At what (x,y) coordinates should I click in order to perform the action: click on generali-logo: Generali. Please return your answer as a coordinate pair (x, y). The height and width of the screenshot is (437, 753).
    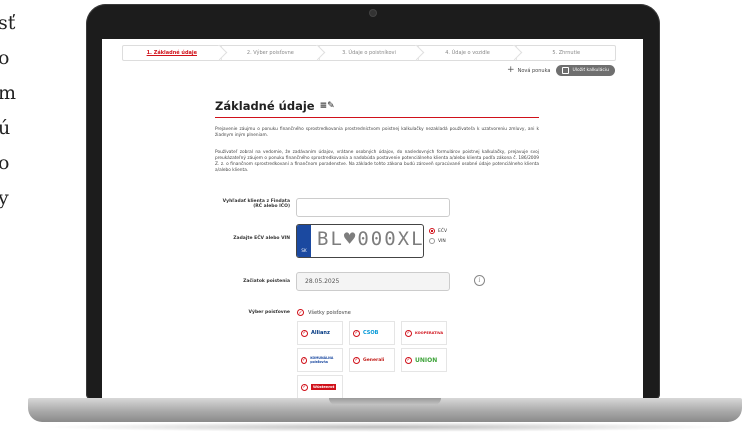
    Looking at the image, I should click on (374, 360).